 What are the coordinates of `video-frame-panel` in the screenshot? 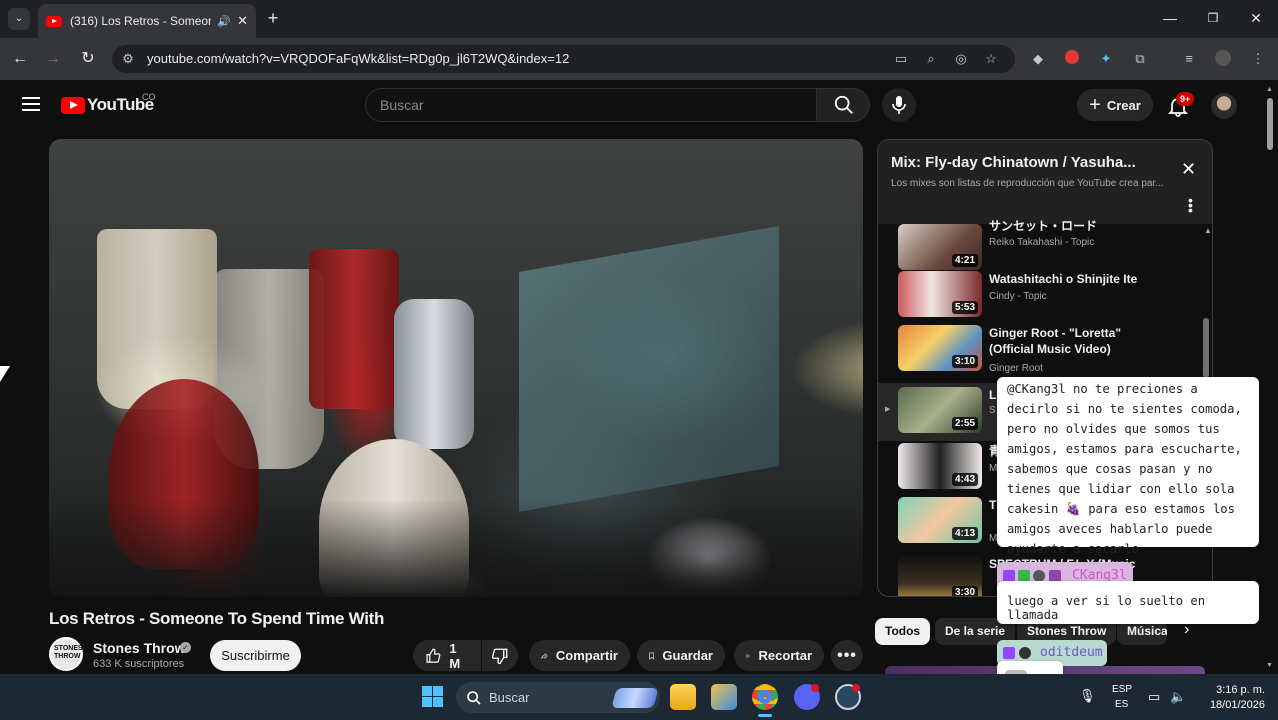 It's located at (649, 369).